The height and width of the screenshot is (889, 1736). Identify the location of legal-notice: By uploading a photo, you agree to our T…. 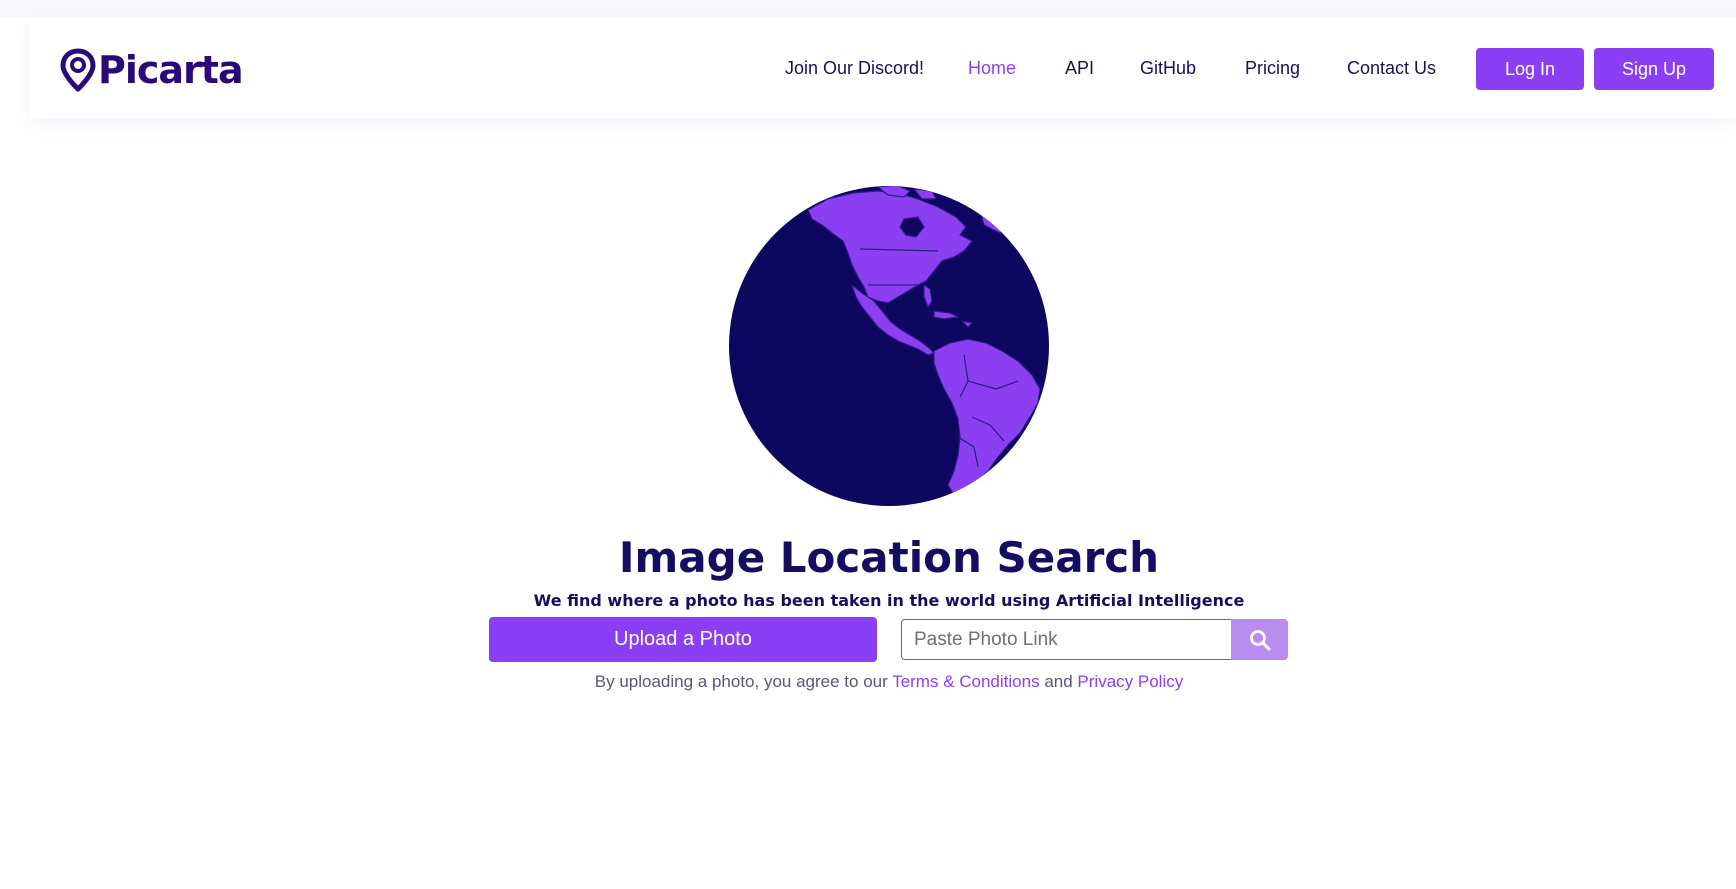
(868, 682).